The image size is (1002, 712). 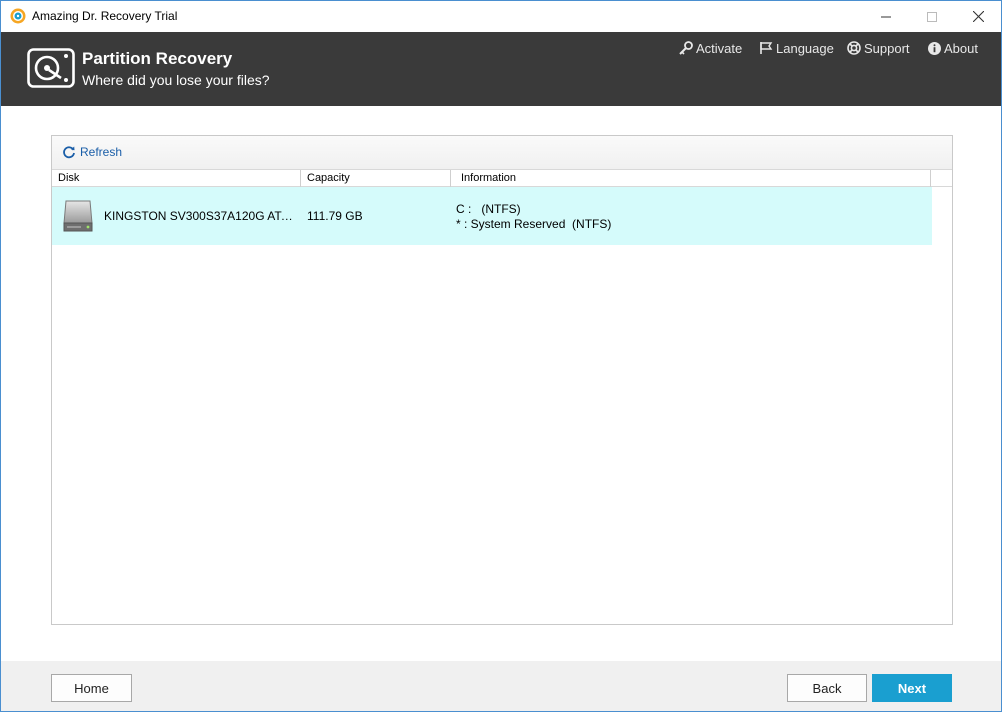 I want to click on lifebuoy-icon, so click(x=854, y=48).